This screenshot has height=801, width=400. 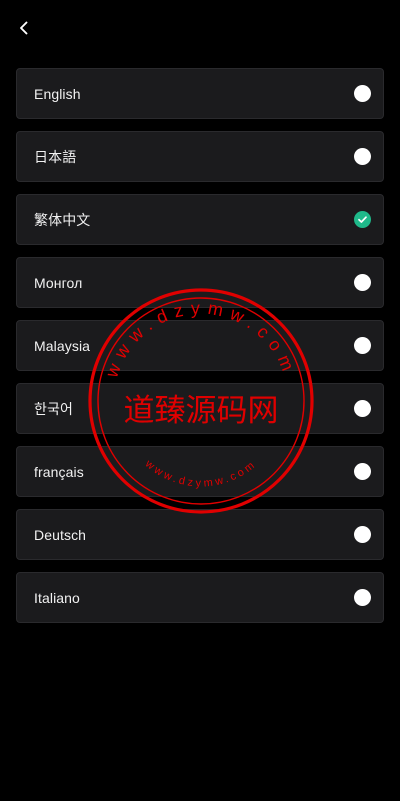 What do you see at coordinates (200, 534) in the screenshot?
I see `language-option-german: Deutsch` at bounding box center [200, 534].